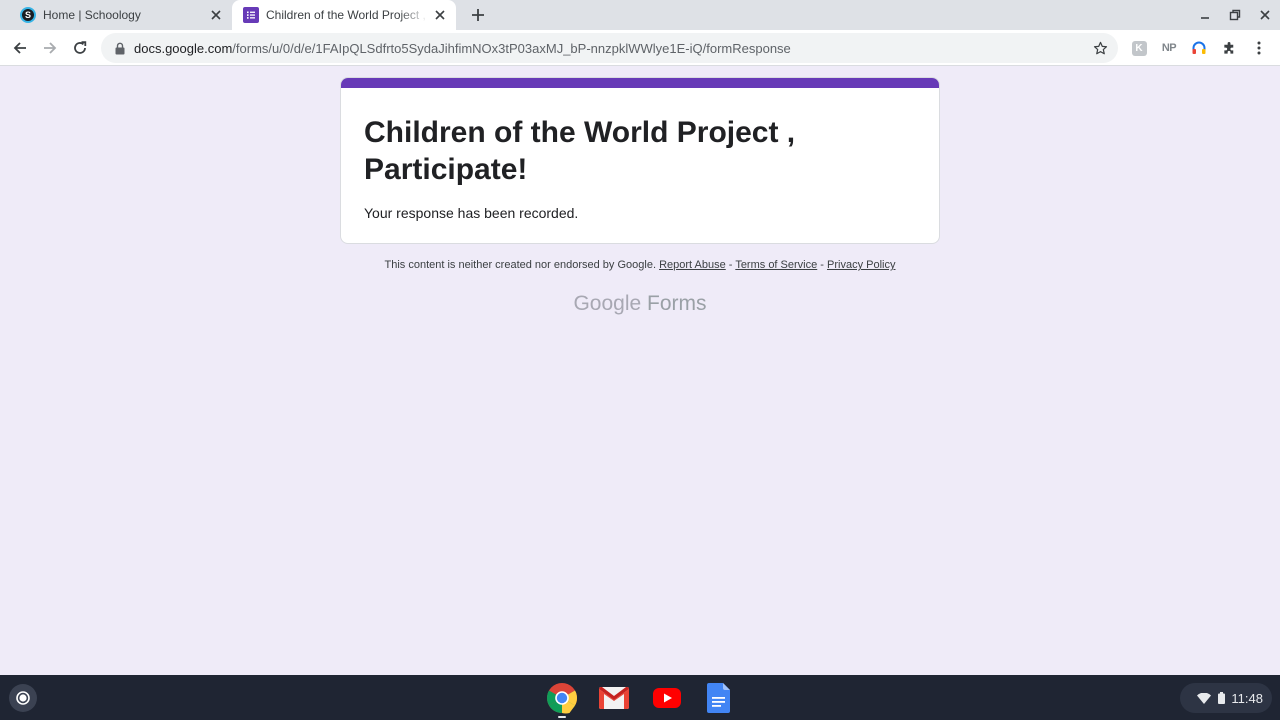  Describe the element at coordinates (776, 265) in the screenshot. I see `terms-of-service-link: Terms of Service` at that location.